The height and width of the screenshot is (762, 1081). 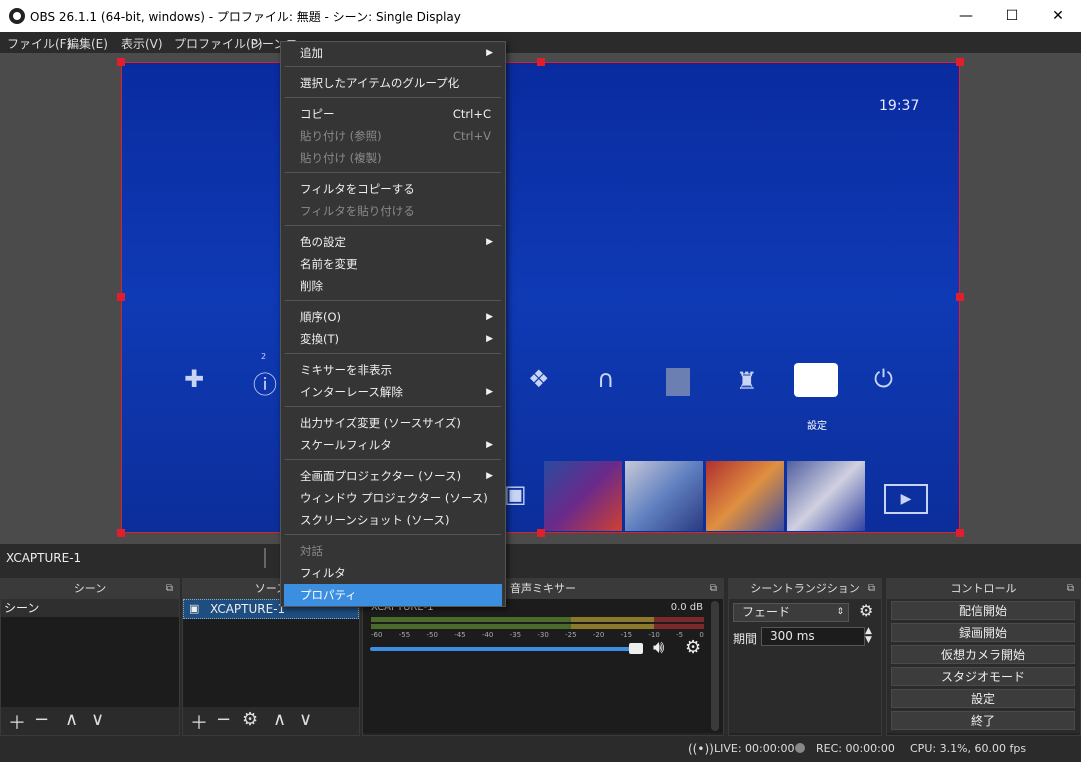 What do you see at coordinates (328, 595) in the screenshot?
I see `menu-item-label: プロパティ` at bounding box center [328, 595].